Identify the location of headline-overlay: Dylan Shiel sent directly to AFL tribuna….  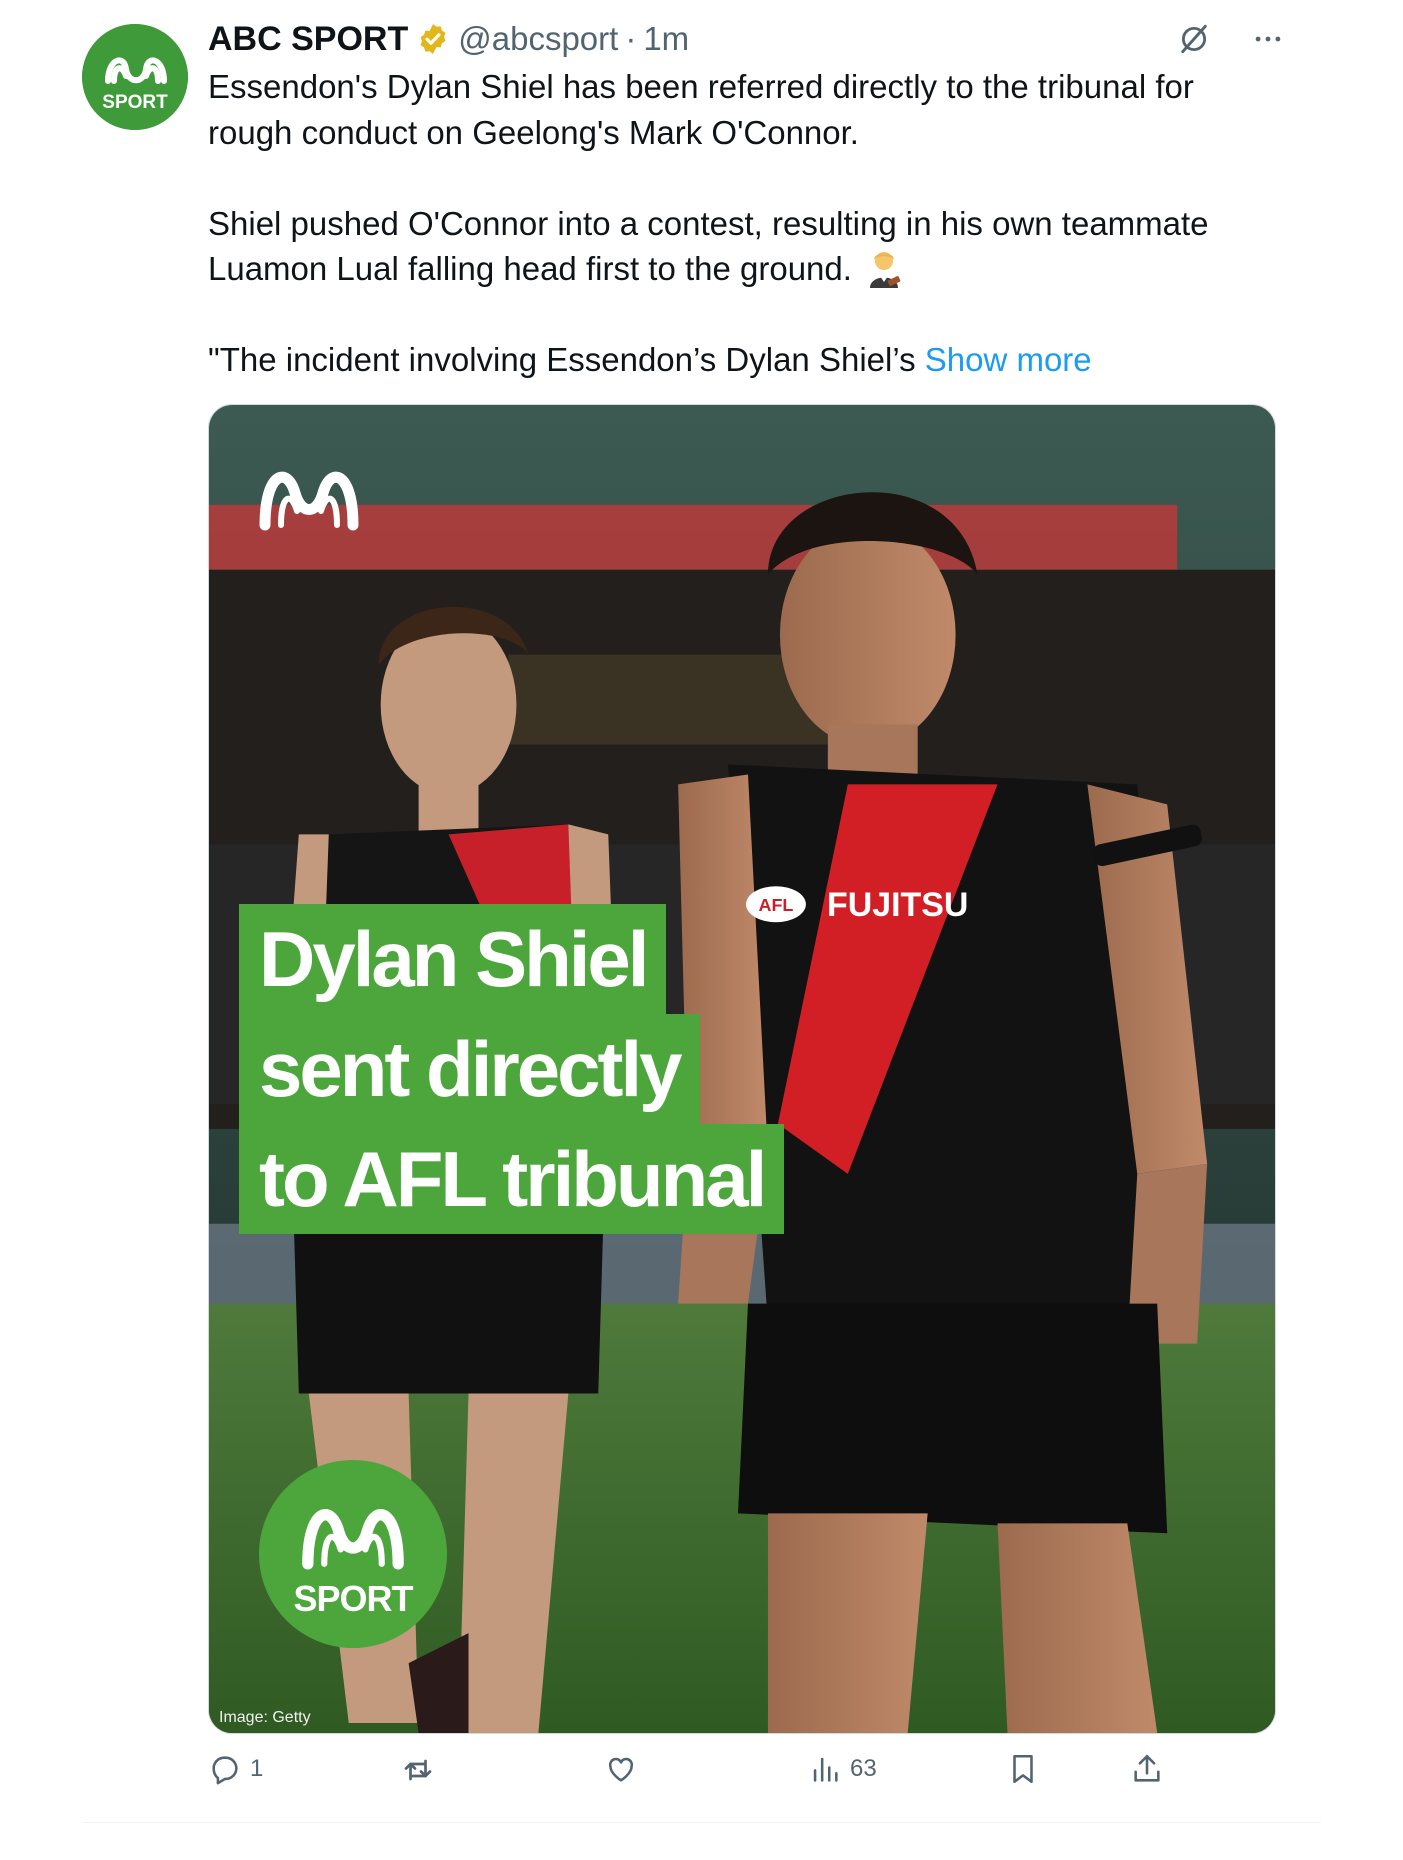
(512, 1069).